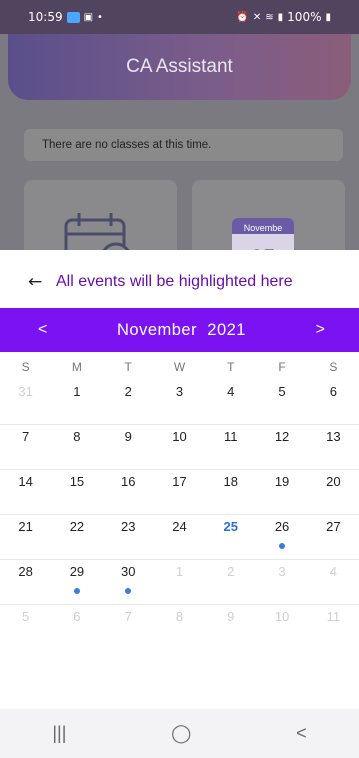 This screenshot has height=758, width=359. What do you see at coordinates (333, 571) in the screenshot?
I see `calendar-day-number: 4` at bounding box center [333, 571].